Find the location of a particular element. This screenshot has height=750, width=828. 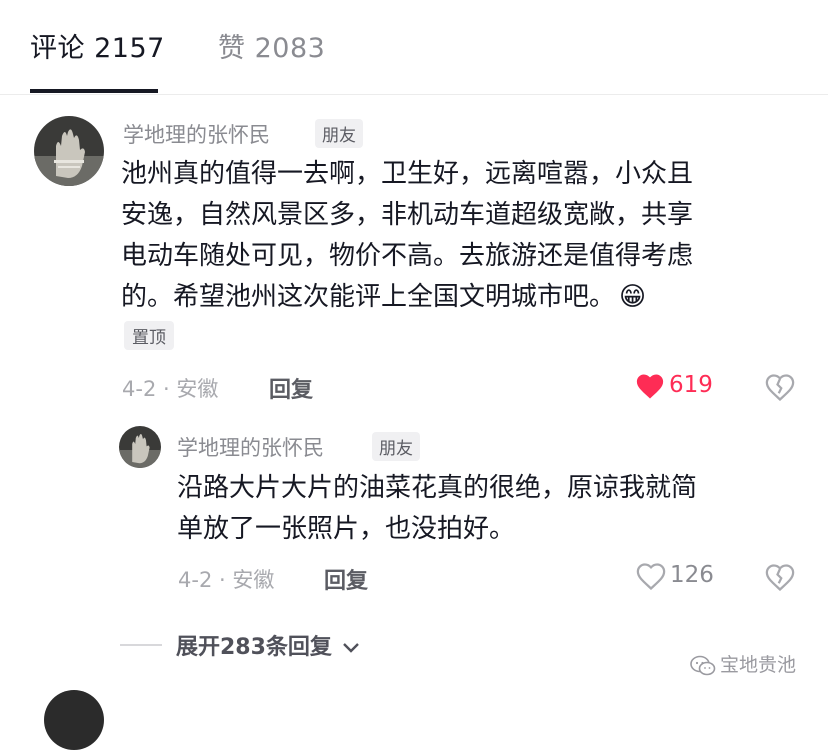

like-count: 126 is located at coordinates (692, 575).